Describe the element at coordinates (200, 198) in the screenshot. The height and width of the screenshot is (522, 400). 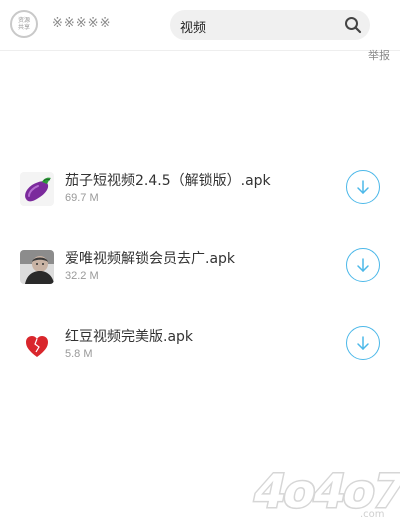
I see `file-item: 茄子短视频2.4.5（解锁版）.apk 69.7 M` at that location.